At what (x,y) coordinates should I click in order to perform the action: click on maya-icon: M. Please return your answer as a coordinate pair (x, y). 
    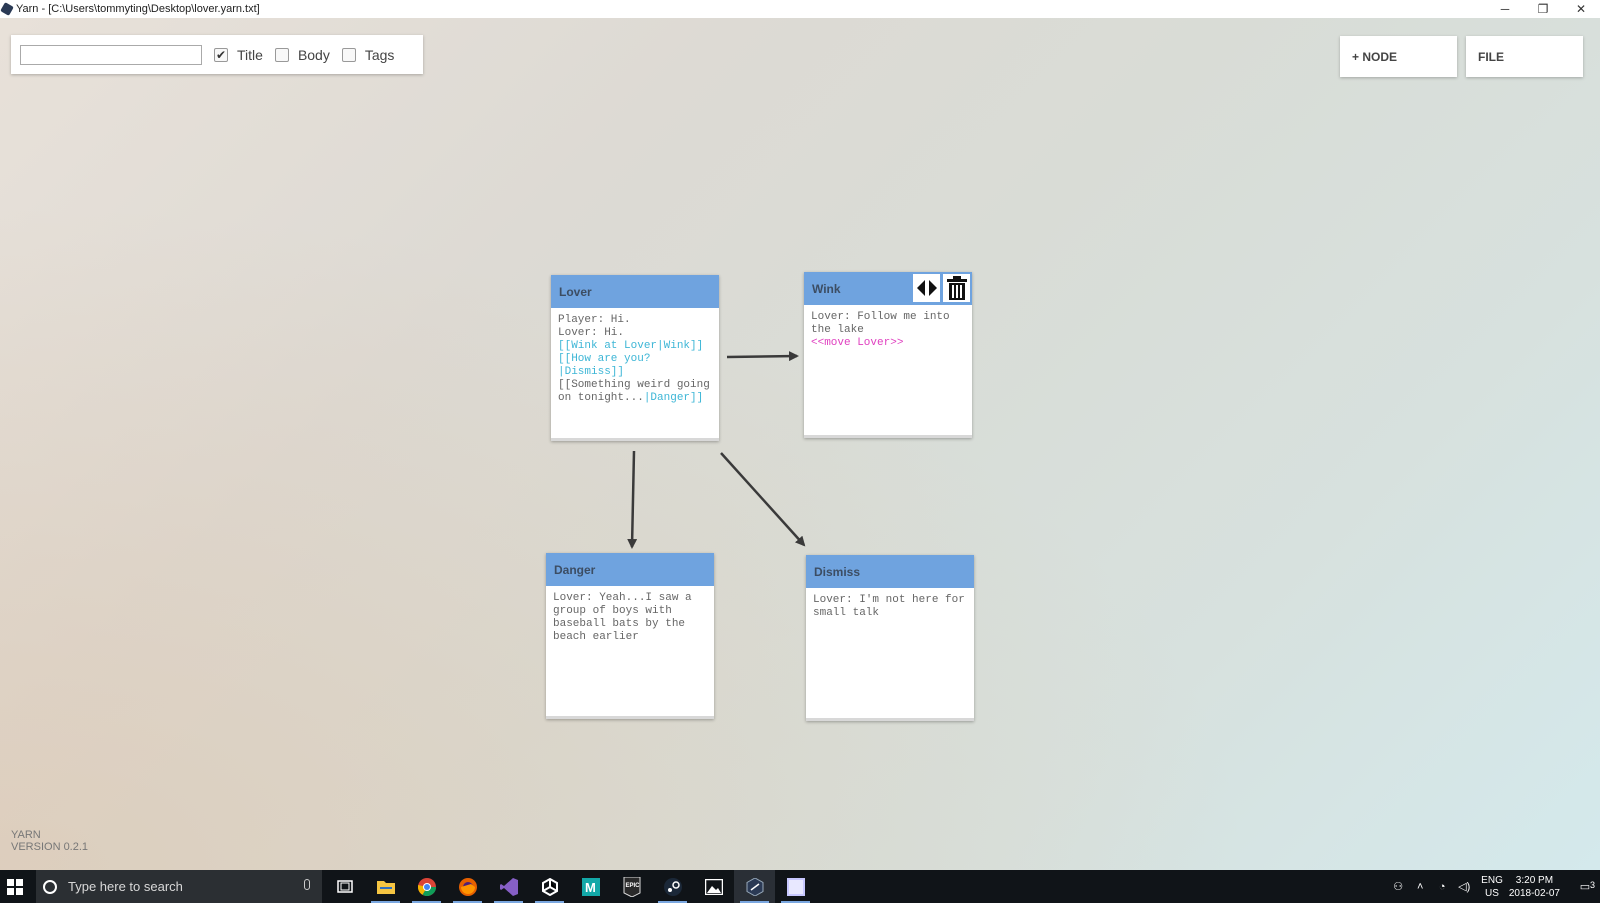
    Looking at the image, I should click on (590, 886).